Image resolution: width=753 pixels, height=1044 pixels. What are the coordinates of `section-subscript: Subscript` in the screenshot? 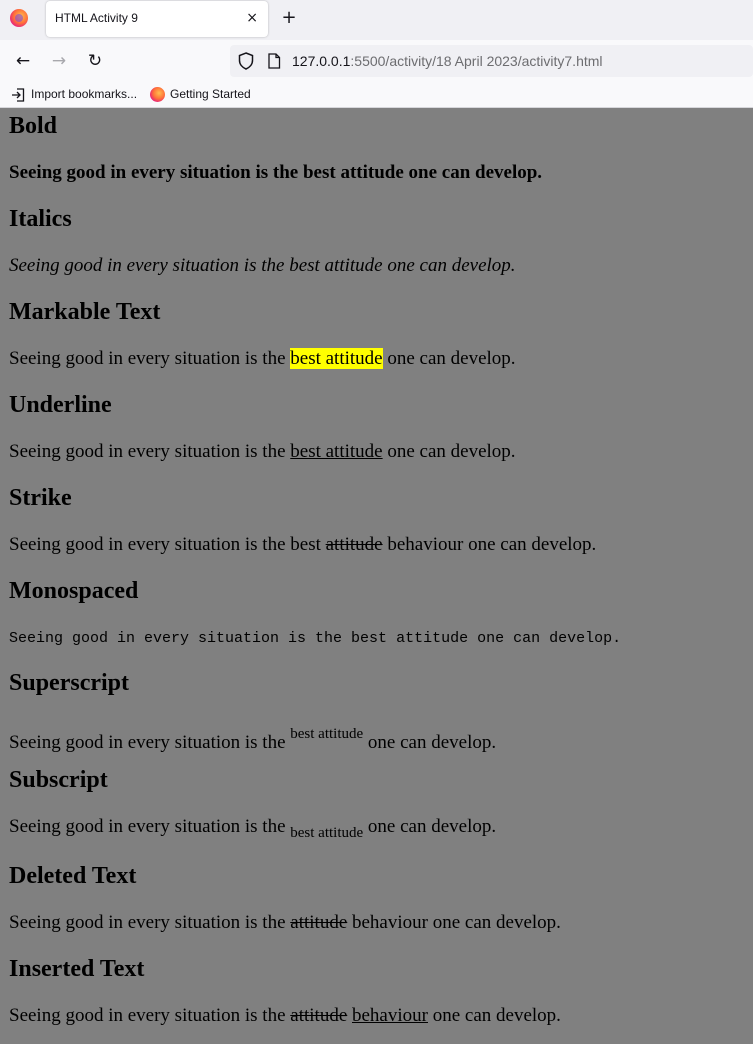 It's located at (58, 780).